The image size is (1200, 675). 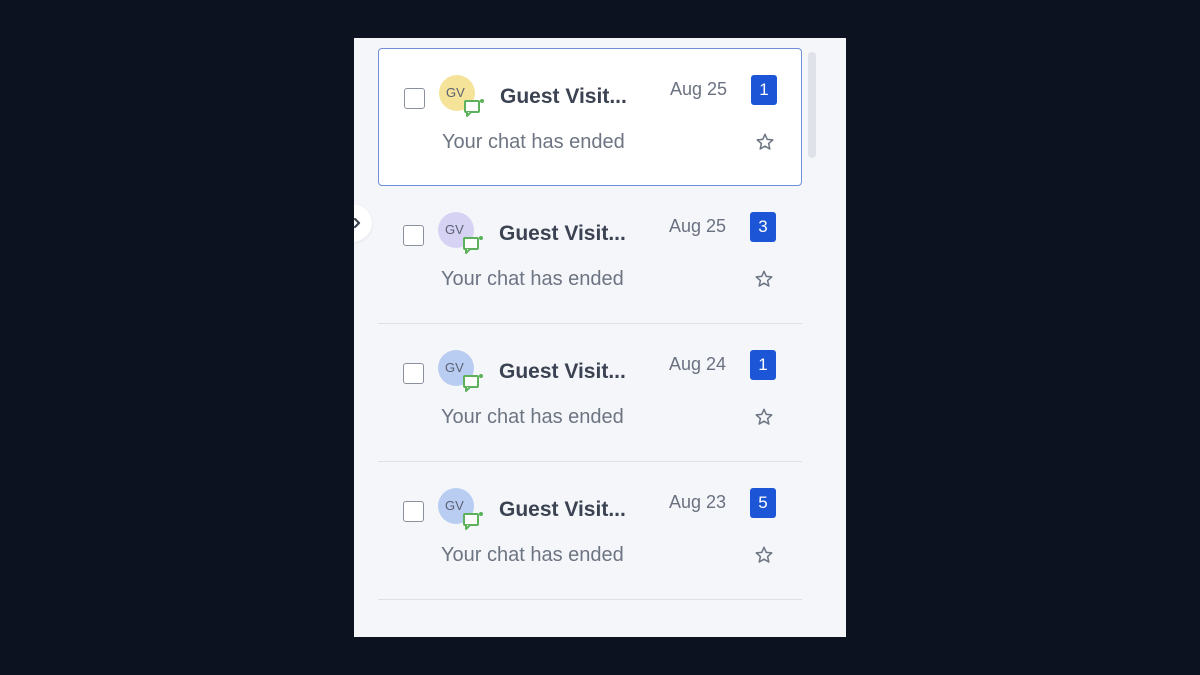 What do you see at coordinates (763, 503) in the screenshot?
I see `unread-count-badge: 5` at bounding box center [763, 503].